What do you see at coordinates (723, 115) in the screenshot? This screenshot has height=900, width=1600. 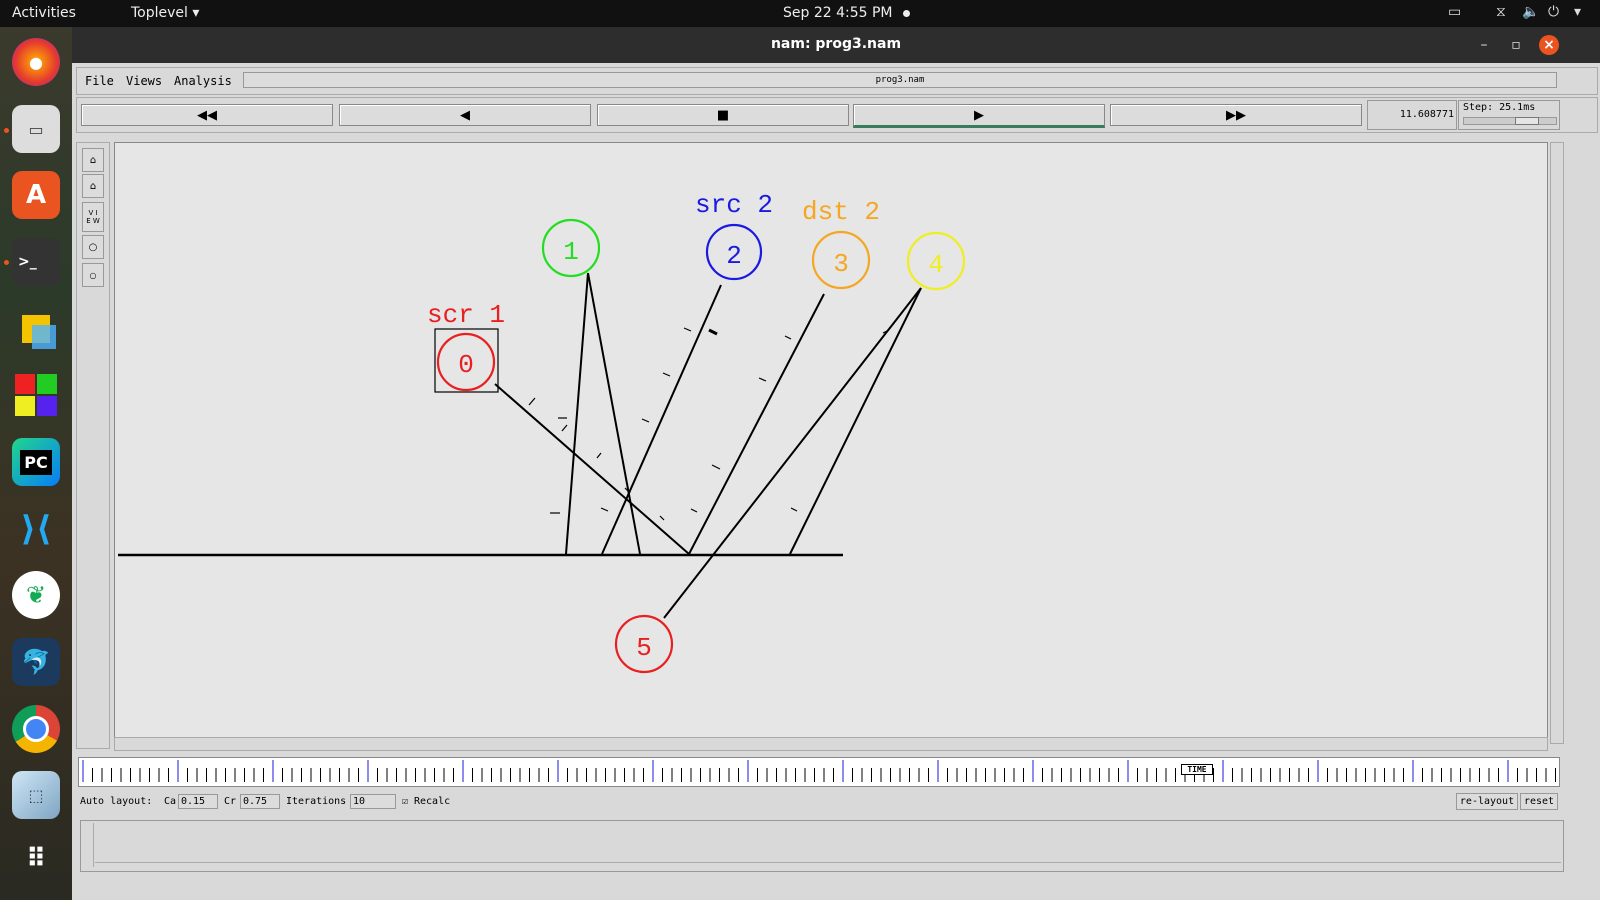 I see `stop-button: ■` at bounding box center [723, 115].